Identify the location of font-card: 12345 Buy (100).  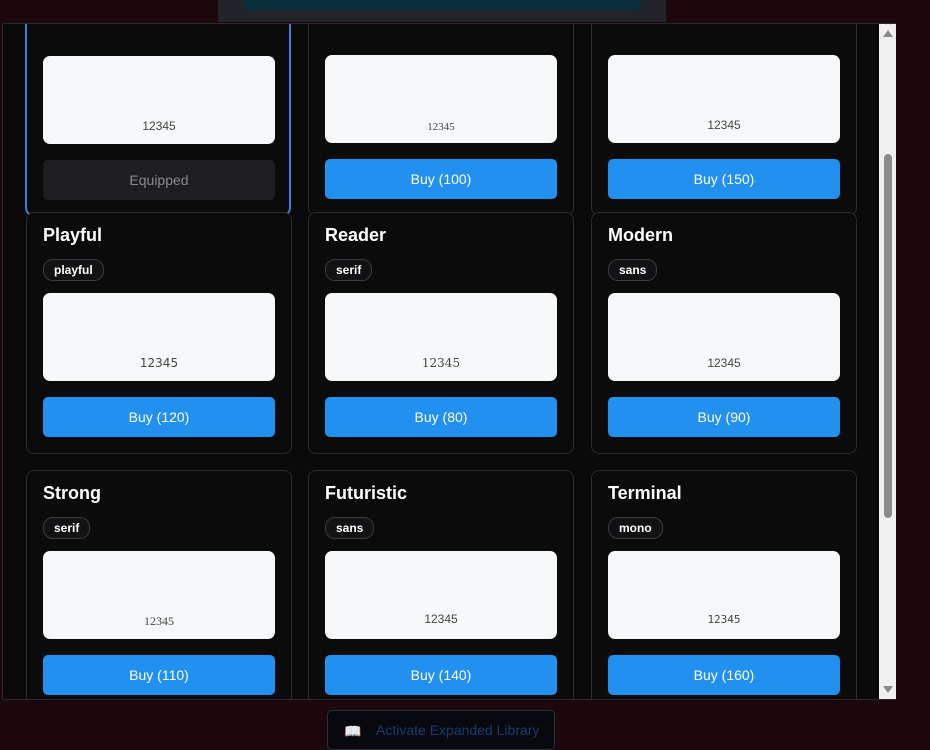
(441, 120).